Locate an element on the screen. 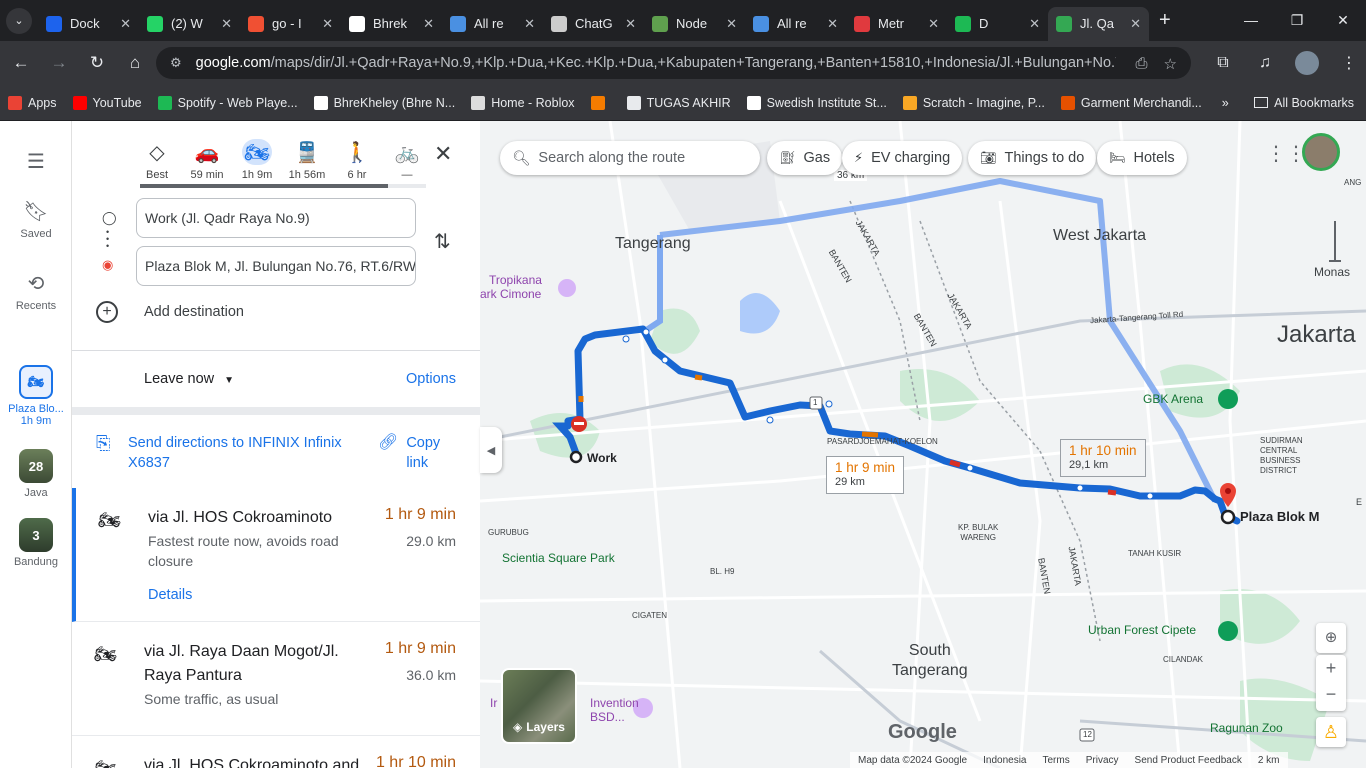 This screenshot has width=1366, height=768. close-window-button: ✕ is located at coordinates (1343, 20).